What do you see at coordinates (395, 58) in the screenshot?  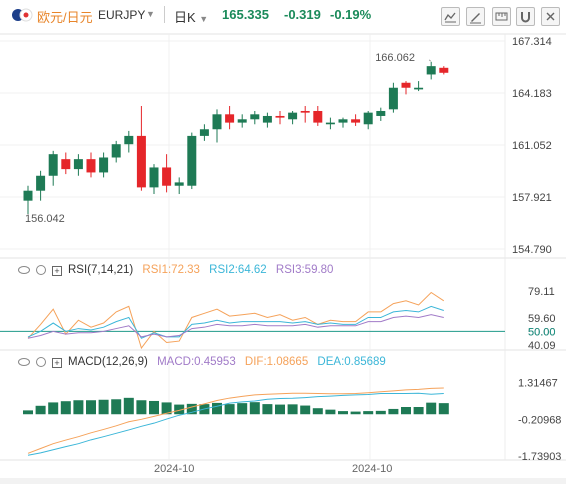 I see `high-annotation: 166.062` at bounding box center [395, 58].